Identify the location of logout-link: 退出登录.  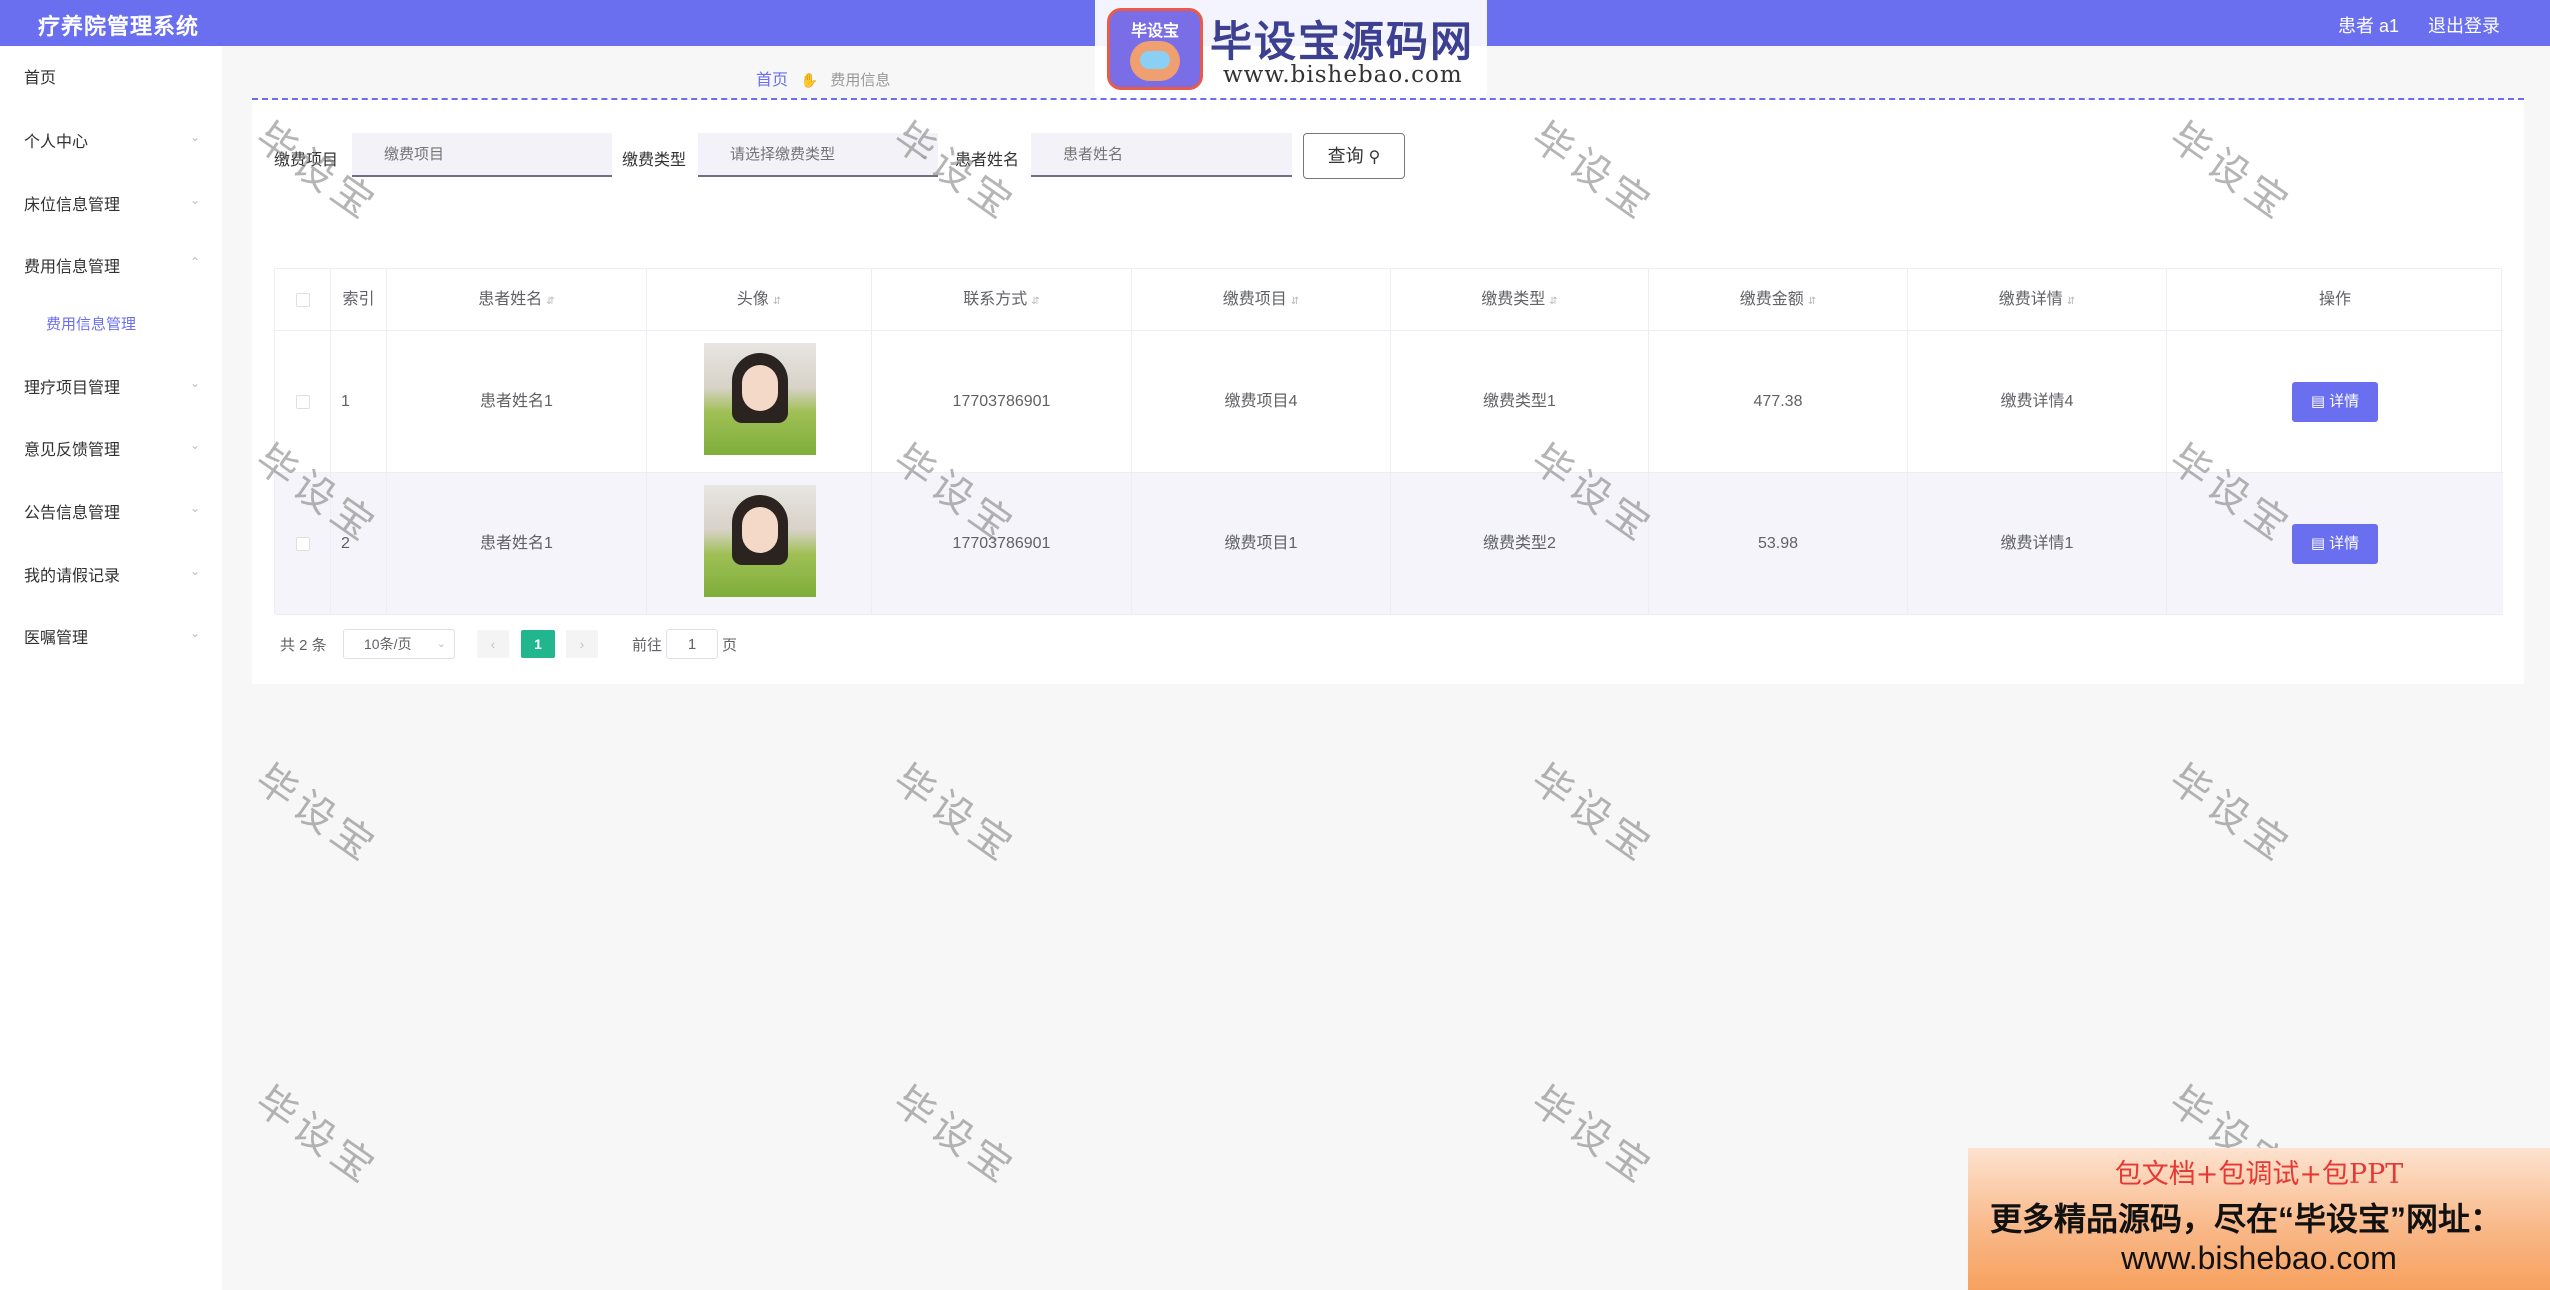
(2464, 25).